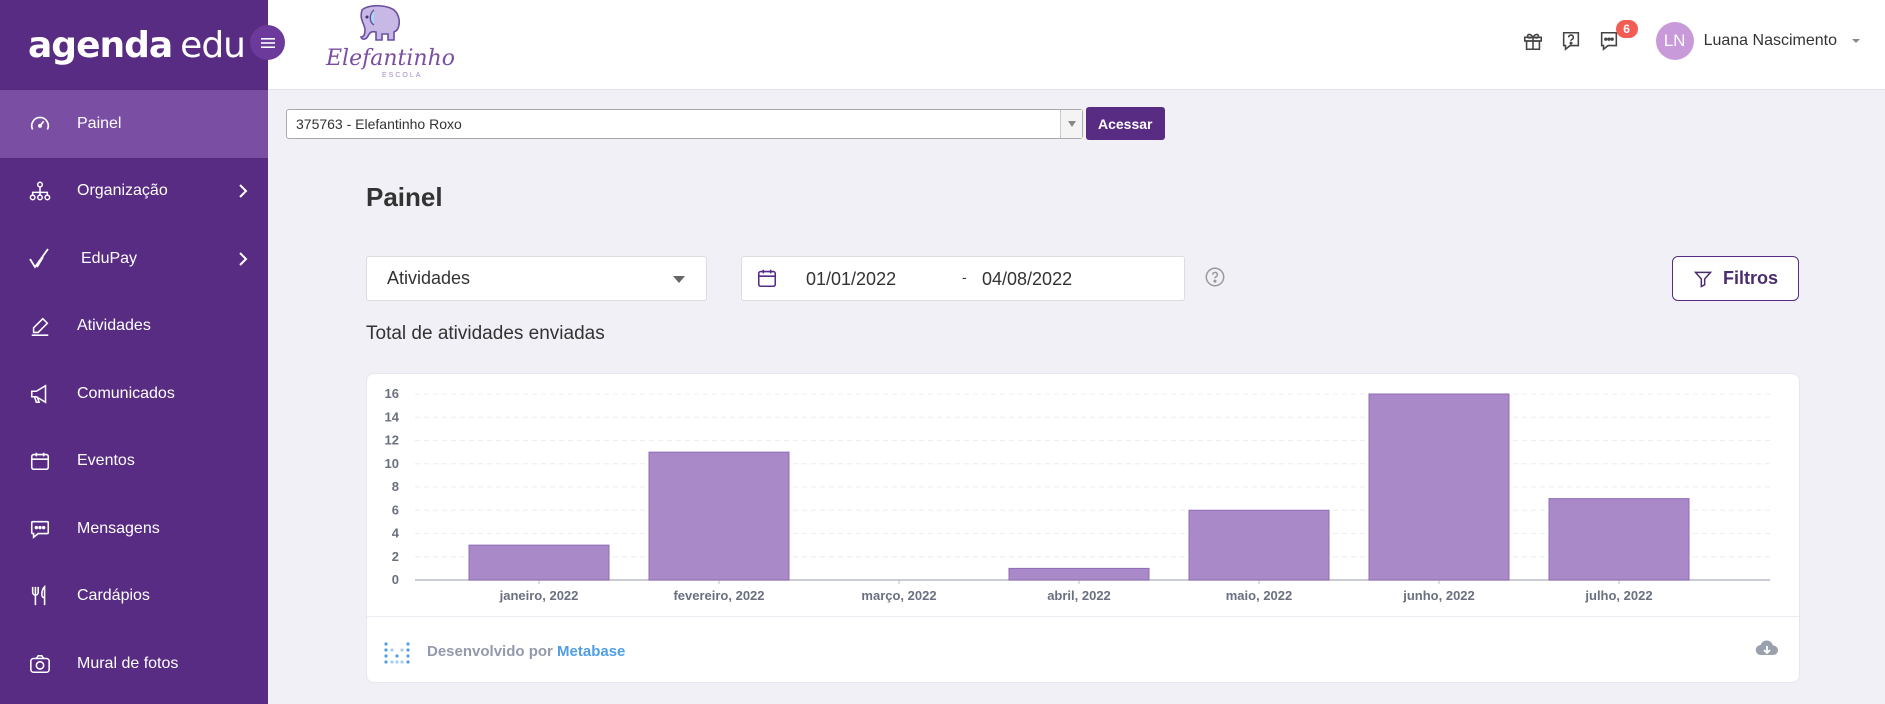 This screenshot has width=1885, height=704. I want to click on sidebar-item-label: EduPay, so click(109, 258).